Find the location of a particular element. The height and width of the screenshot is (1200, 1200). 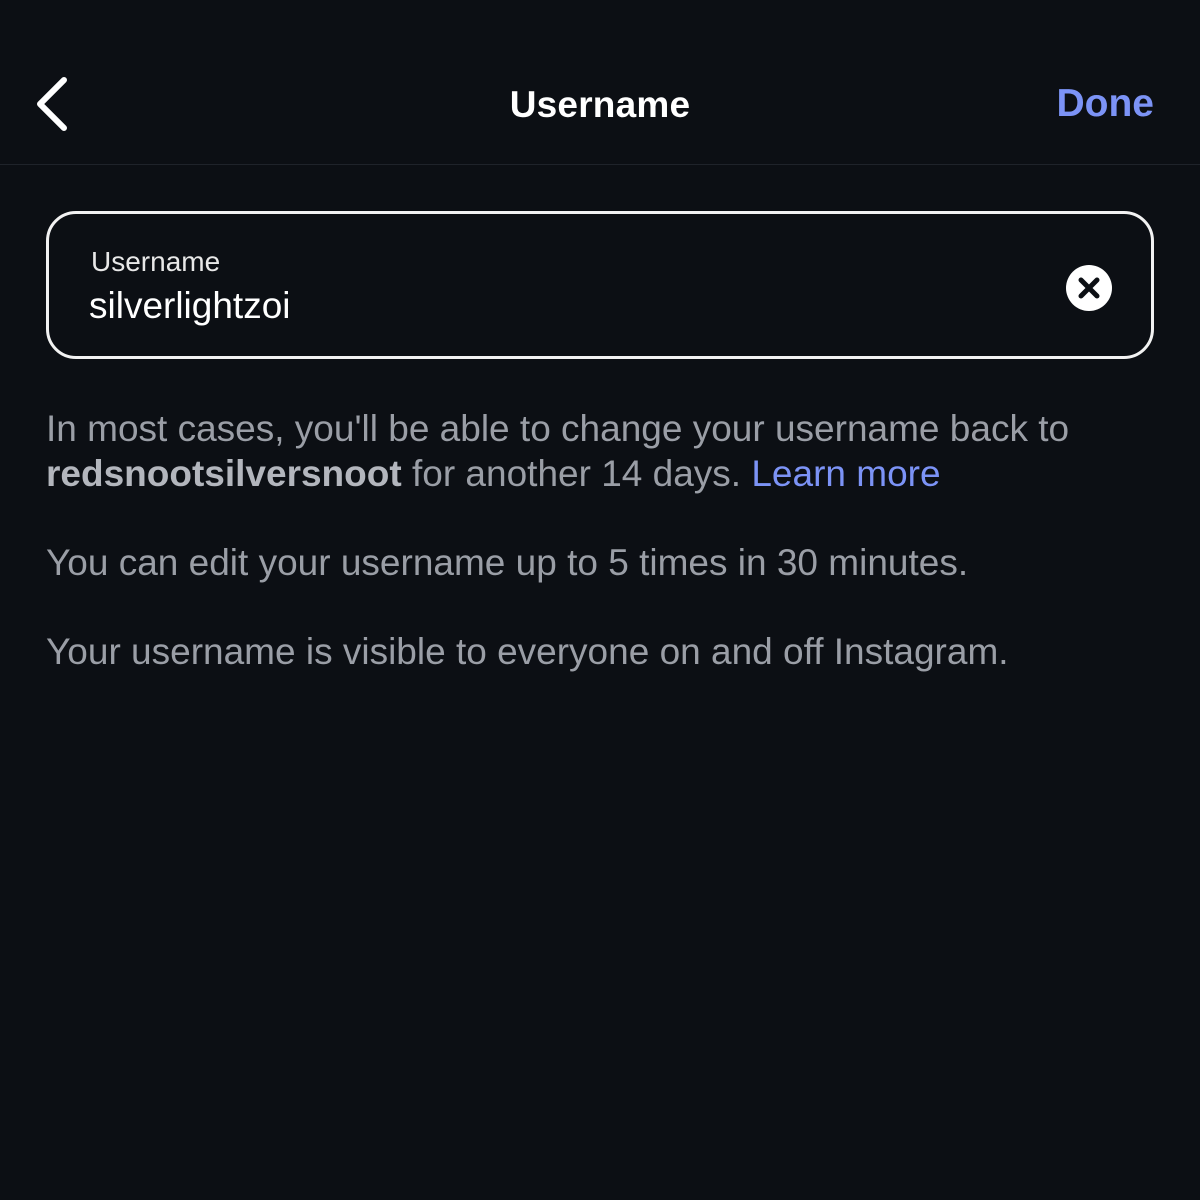

clear-circle-x-icon is located at coordinates (1089, 288).